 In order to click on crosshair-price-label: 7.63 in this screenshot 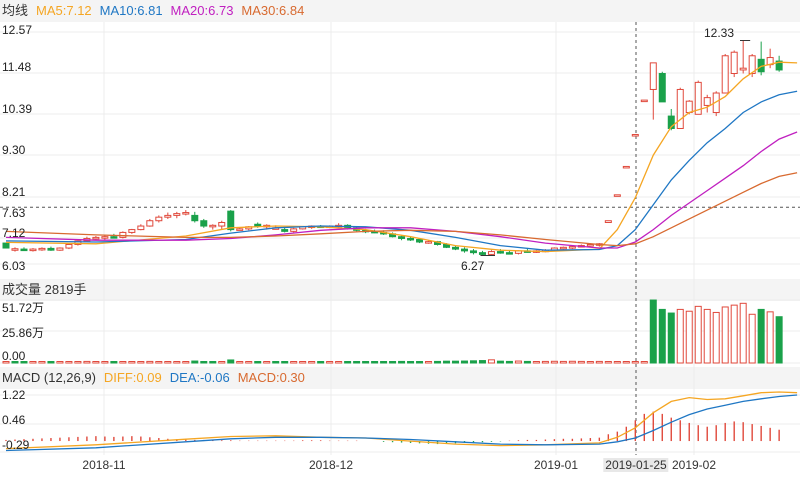, I will do `click(14, 213)`.